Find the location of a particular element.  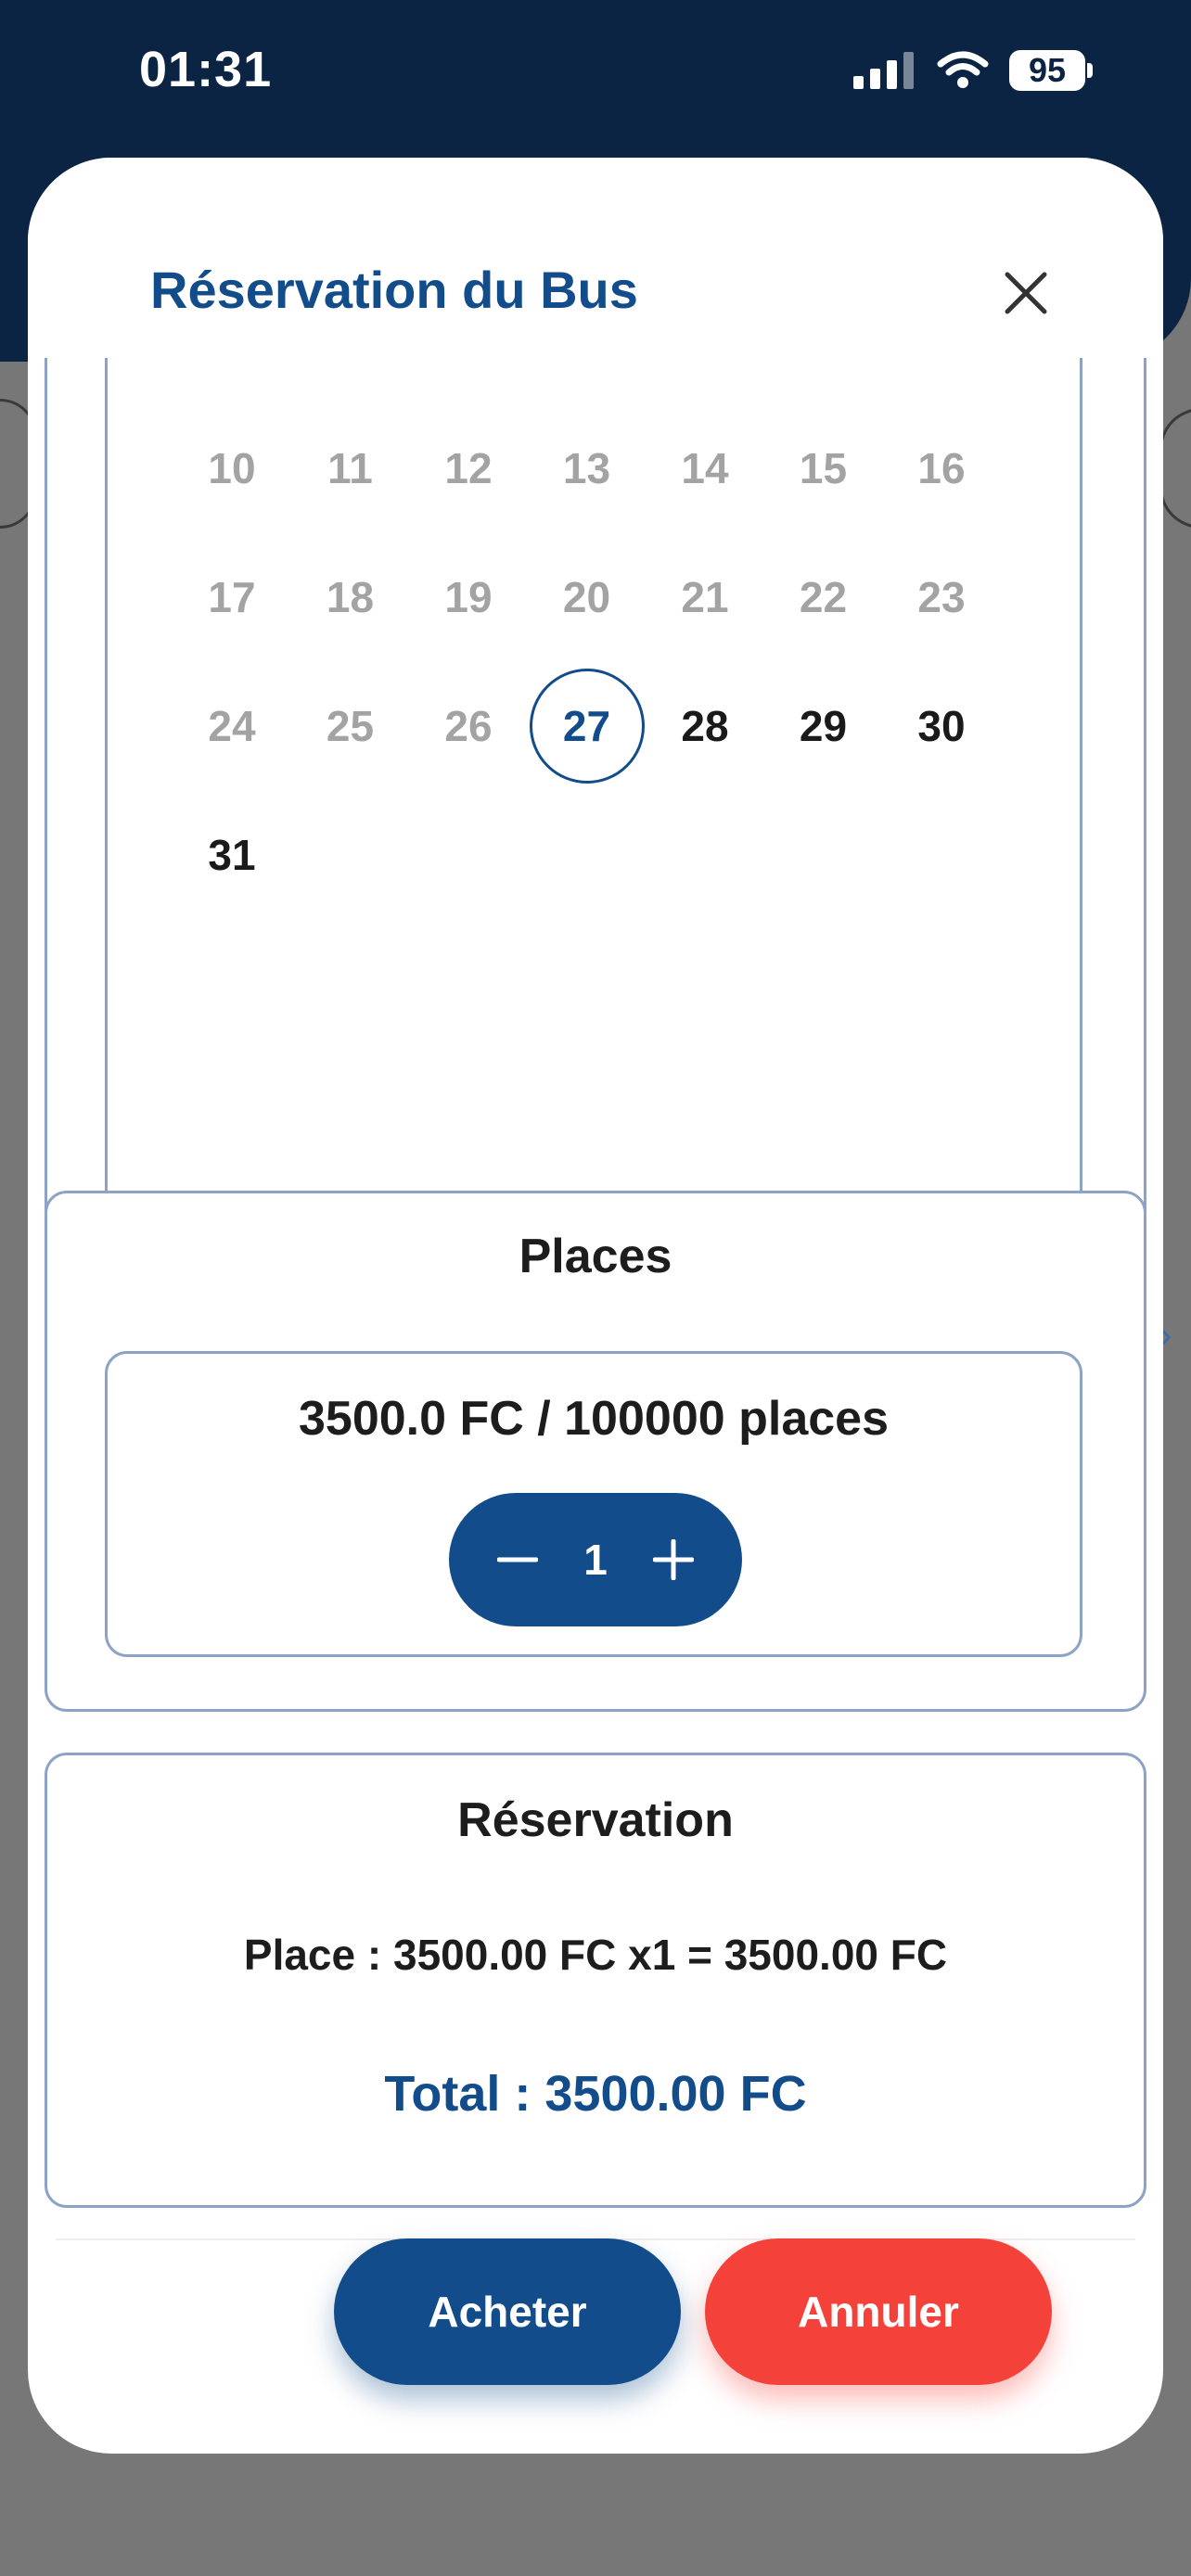

calendar-day: 13 is located at coordinates (586, 468).